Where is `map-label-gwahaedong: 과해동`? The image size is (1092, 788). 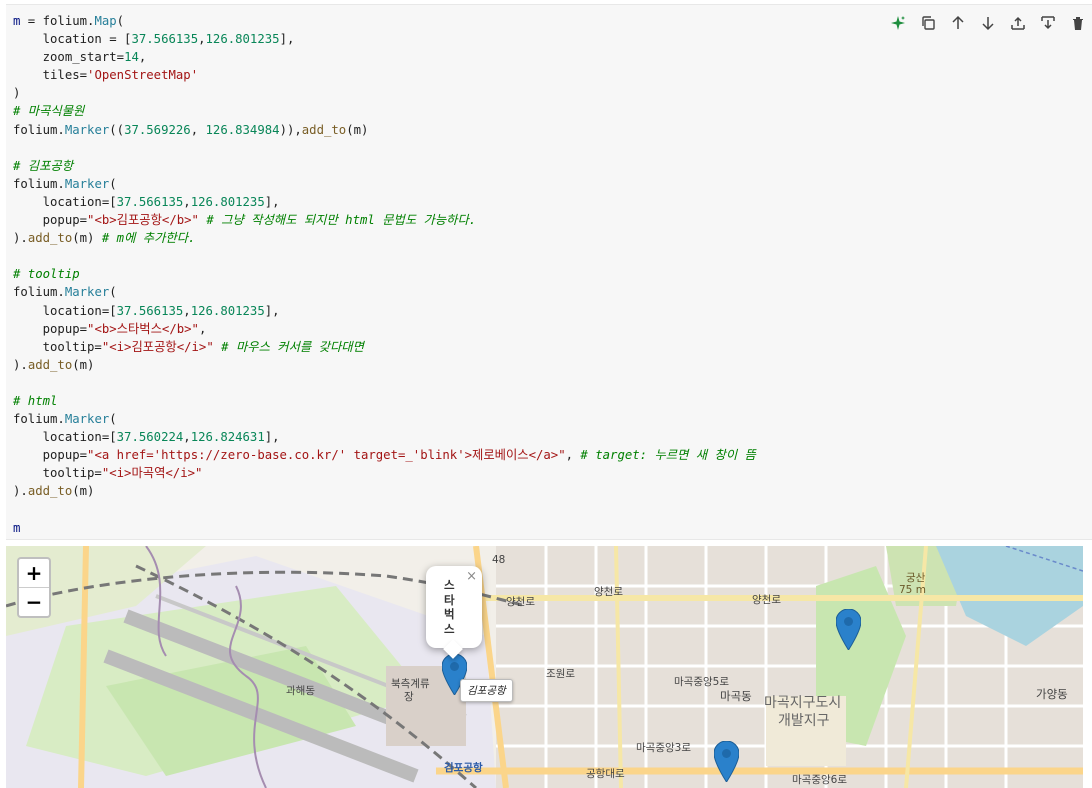 map-label-gwahaedong: 과해동 is located at coordinates (300, 691).